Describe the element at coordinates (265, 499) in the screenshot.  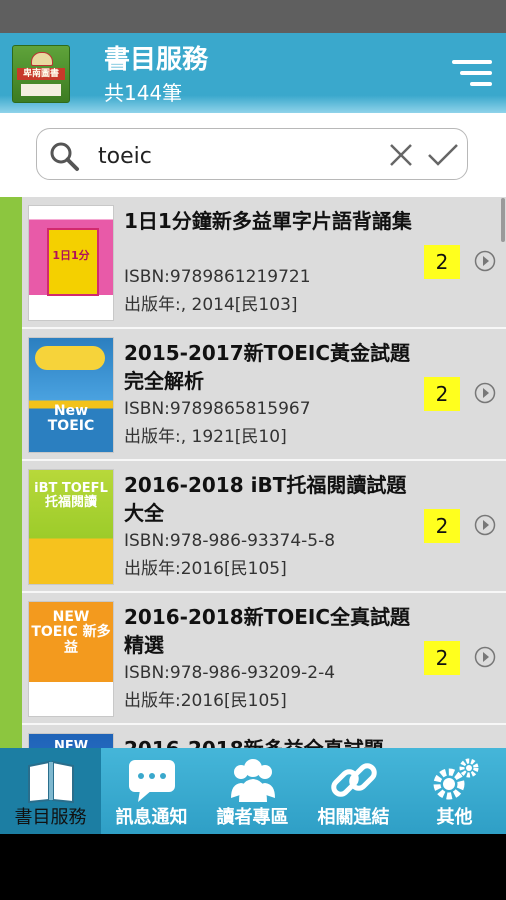
I see `book-title: 2016-2018 iBT托福閱讀試題大全` at that location.